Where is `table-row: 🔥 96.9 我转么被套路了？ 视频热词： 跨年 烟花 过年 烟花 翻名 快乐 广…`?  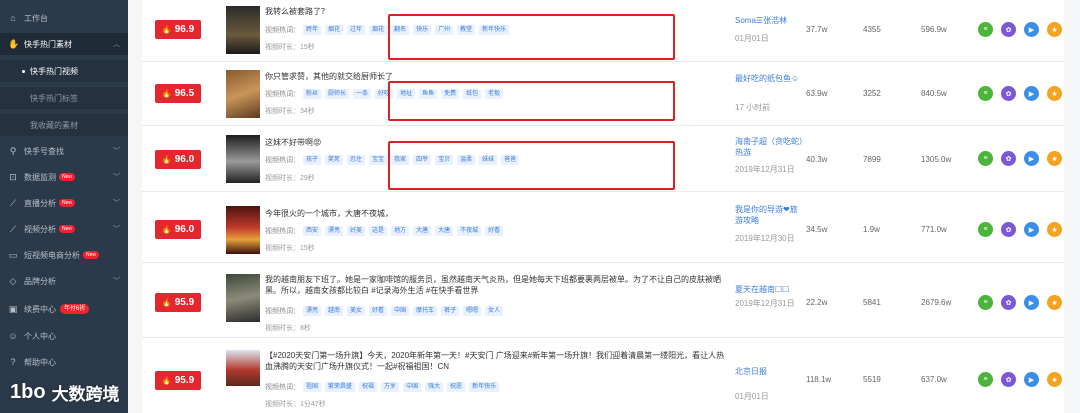 table-row: 🔥 96.9 我转么被套路了？ 视频热词： 跨年 烟花 过年 烟花 翻名 快乐 广… is located at coordinates (603, 31).